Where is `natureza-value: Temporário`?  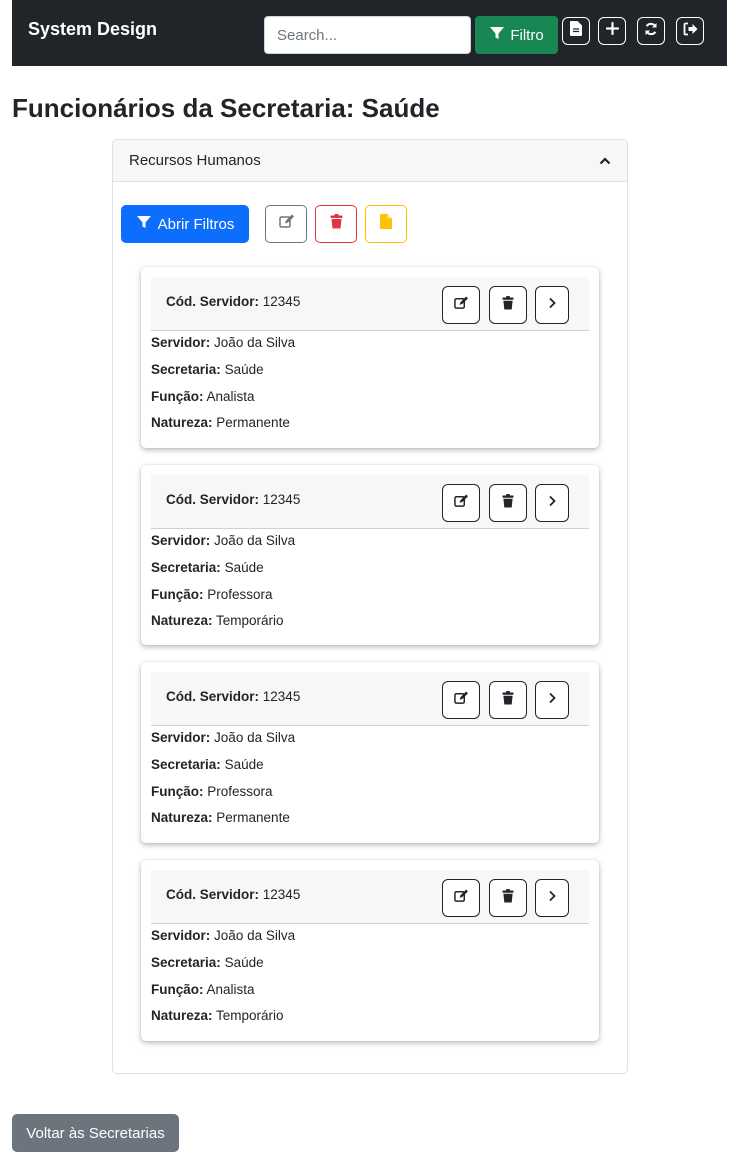 natureza-value: Temporário is located at coordinates (250, 620).